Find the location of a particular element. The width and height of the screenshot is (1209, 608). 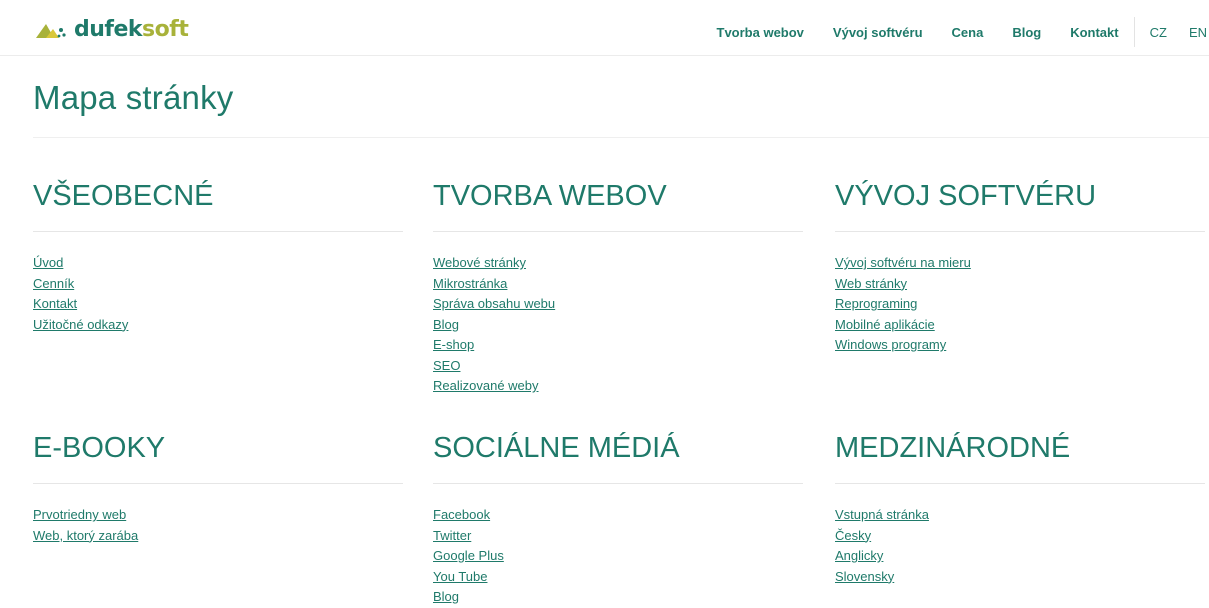

page-title: Mapa stránky is located at coordinates (133, 97).